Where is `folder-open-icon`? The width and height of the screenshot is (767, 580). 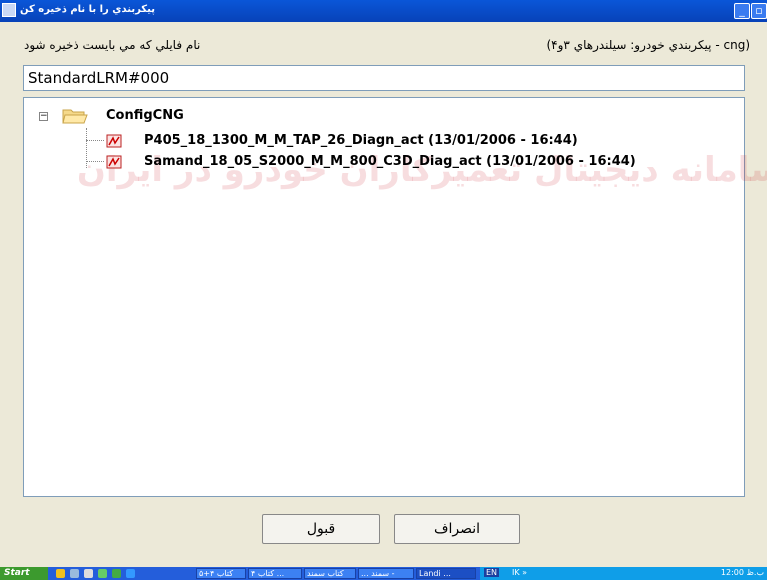 folder-open-icon is located at coordinates (75, 116).